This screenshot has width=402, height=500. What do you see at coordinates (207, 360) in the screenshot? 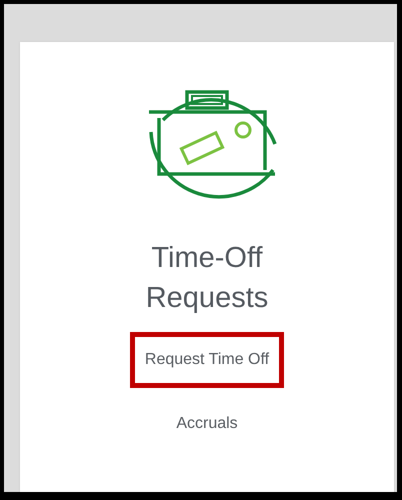
I see `link: Request Time Off` at bounding box center [207, 360].